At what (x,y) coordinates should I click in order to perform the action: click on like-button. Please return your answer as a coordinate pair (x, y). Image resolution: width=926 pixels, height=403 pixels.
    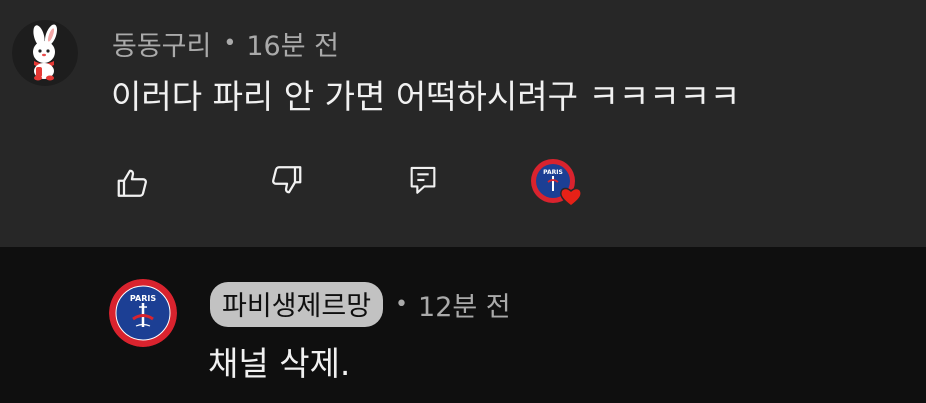
    Looking at the image, I should click on (133, 183).